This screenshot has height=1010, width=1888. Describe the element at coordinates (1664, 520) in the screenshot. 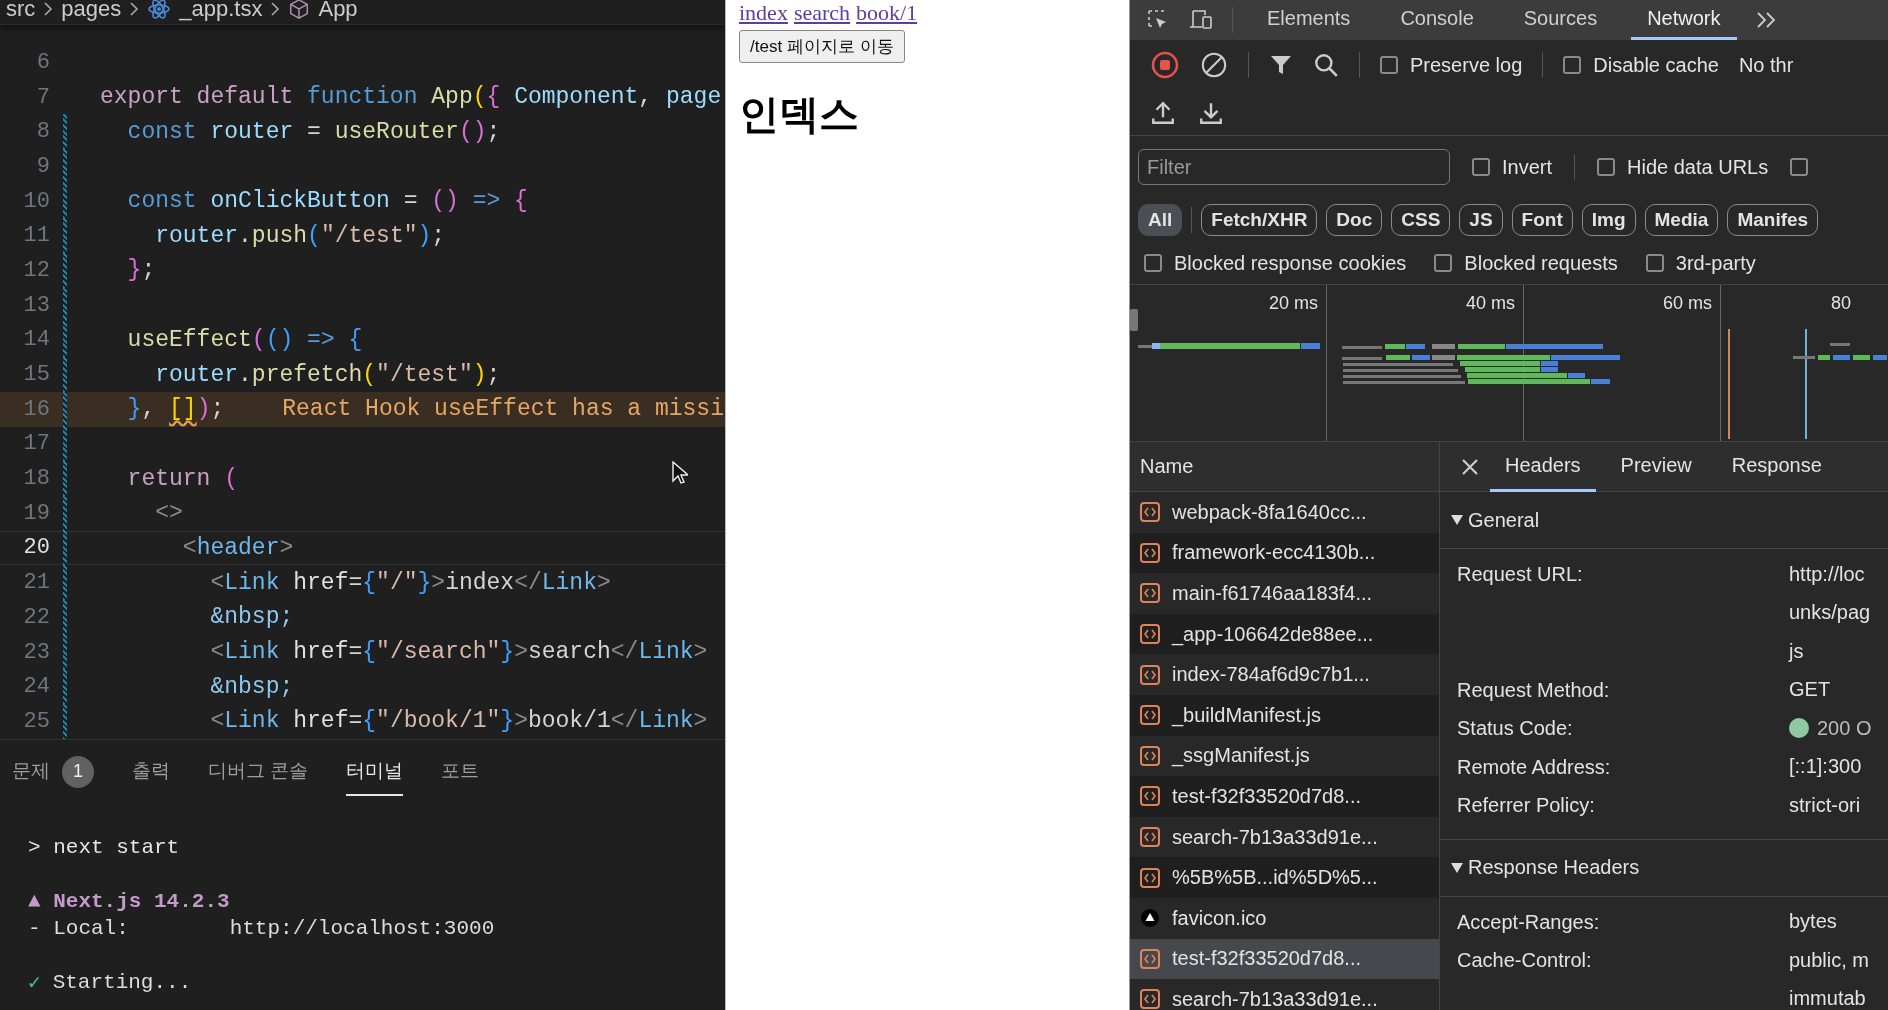

I see `section-header: General` at that location.